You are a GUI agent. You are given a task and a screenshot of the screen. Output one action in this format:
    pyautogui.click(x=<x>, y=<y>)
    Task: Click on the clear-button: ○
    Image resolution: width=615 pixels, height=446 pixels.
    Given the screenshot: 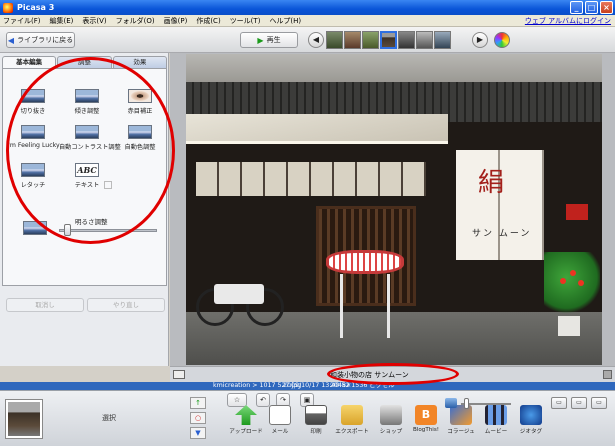 What is the action you would take?
    pyautogui.click(x=198, y=418)
    